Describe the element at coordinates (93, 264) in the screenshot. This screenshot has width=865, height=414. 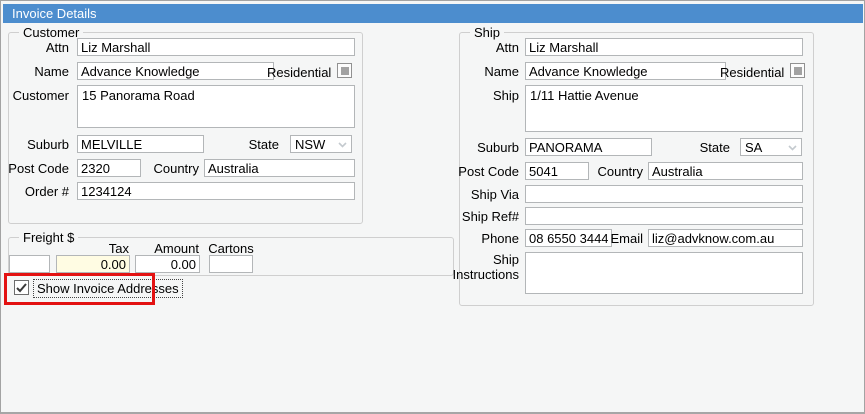
I see `freight-tax-input` at that location.